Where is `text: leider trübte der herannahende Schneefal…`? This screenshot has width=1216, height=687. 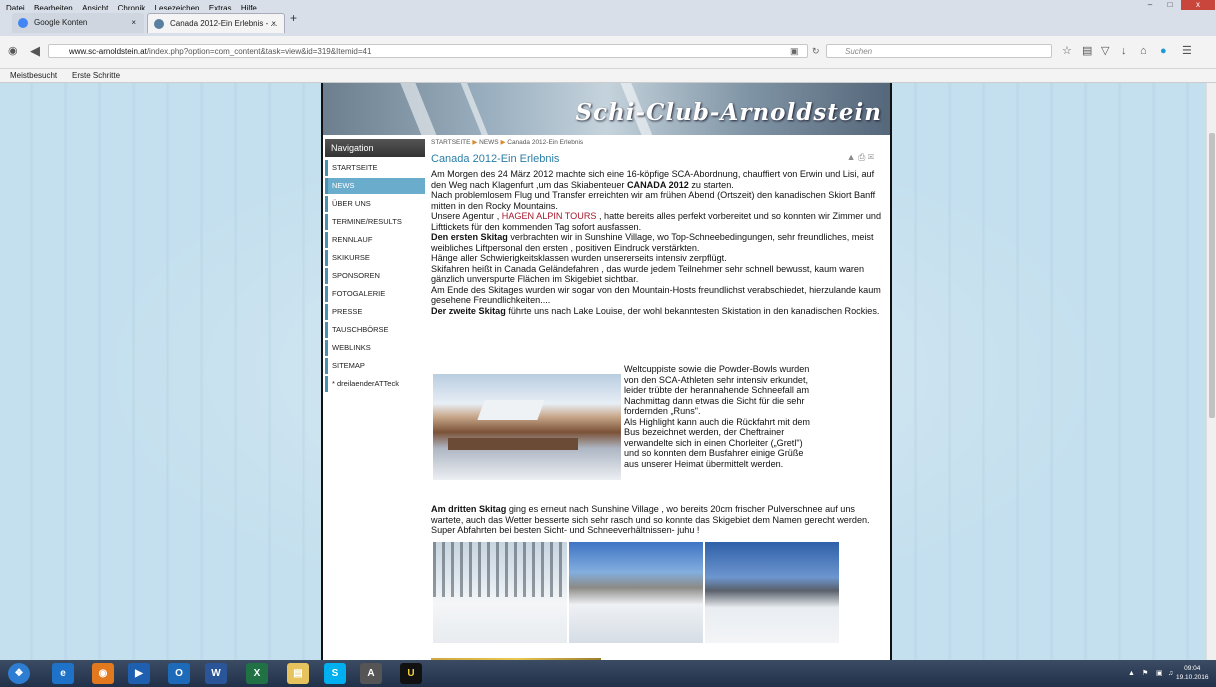
text: leider trübte der herannahende Schneefal… is located at coordinates (717, 390).